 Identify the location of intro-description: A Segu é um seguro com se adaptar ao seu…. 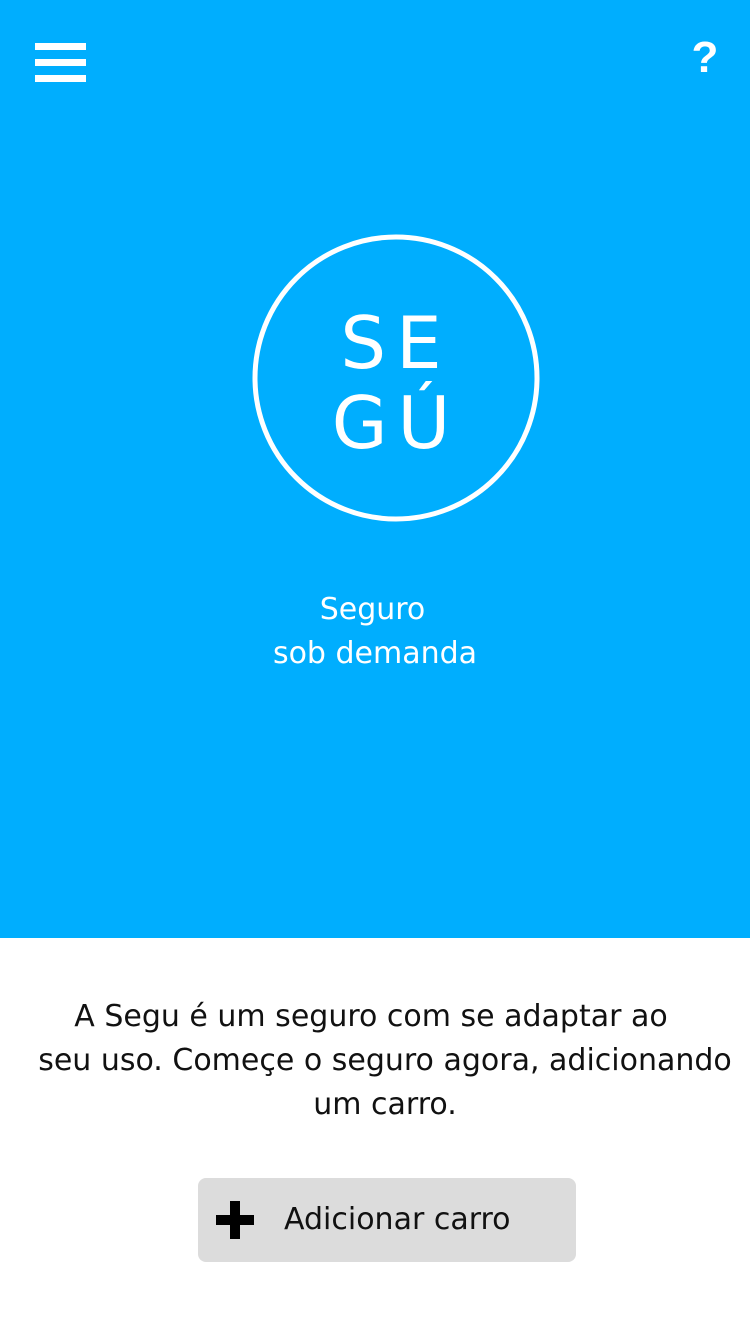
(385, 1061).